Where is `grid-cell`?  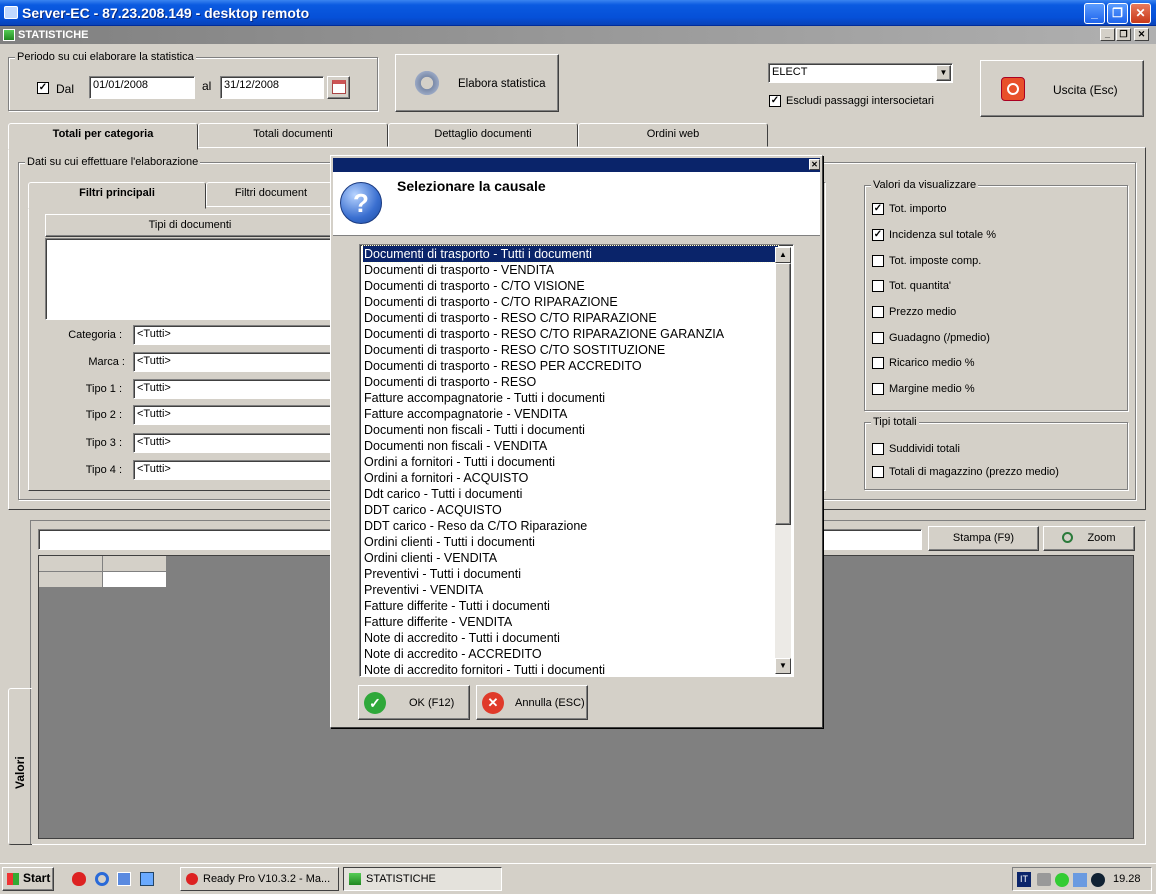 grid-cell is located at coordinates (135, 580).